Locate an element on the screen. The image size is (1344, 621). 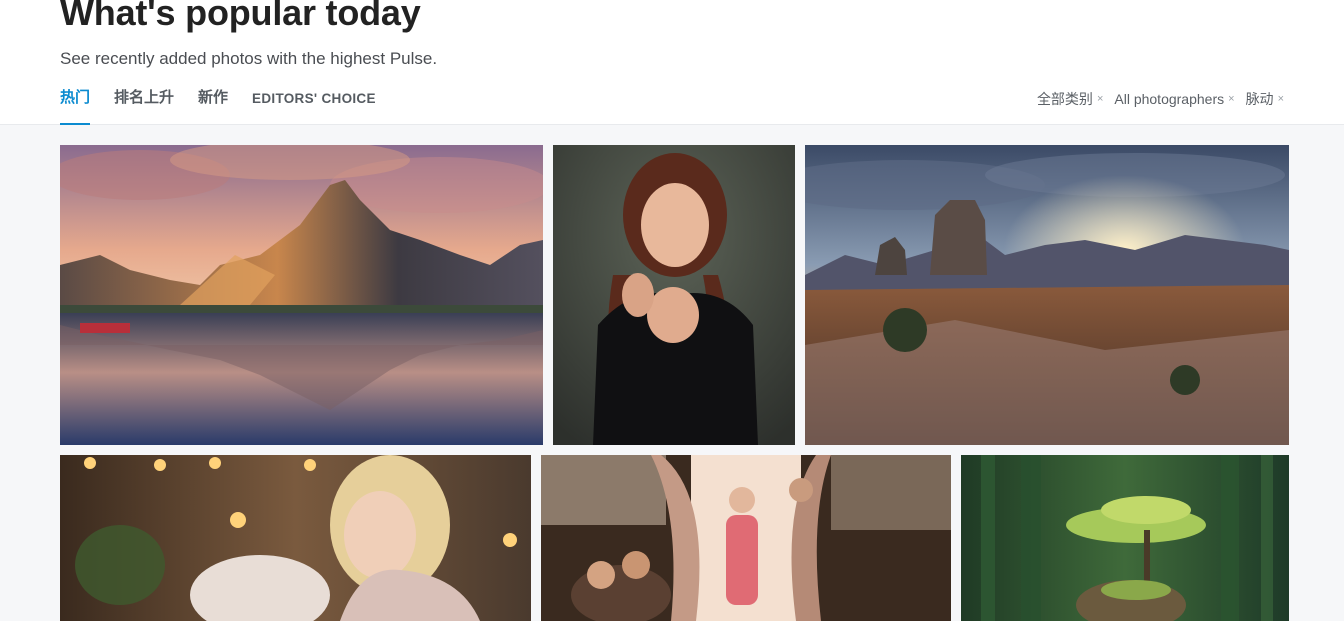
photographer-filter: All photographers × is located at coordinates (1174, 99).